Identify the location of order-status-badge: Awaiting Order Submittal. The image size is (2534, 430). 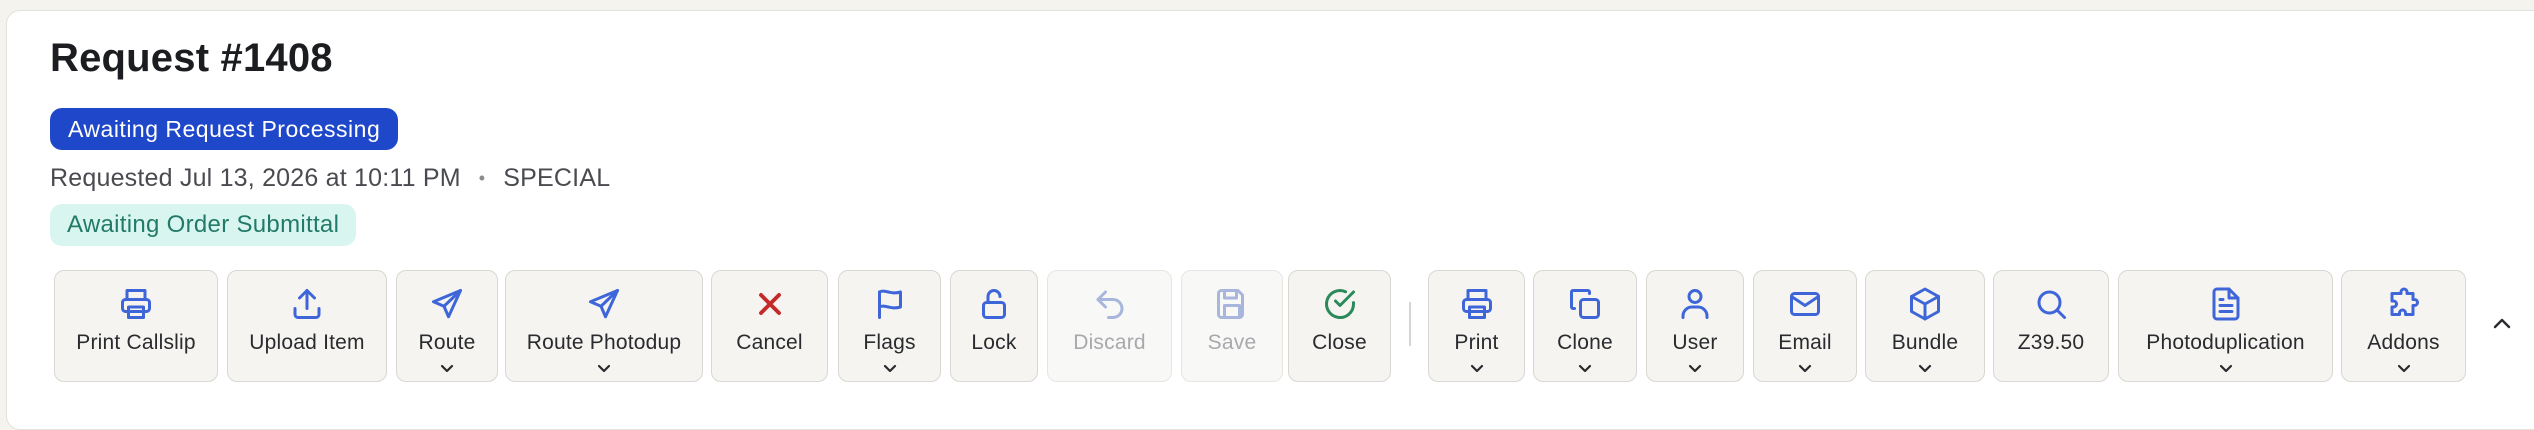
(203, 225).